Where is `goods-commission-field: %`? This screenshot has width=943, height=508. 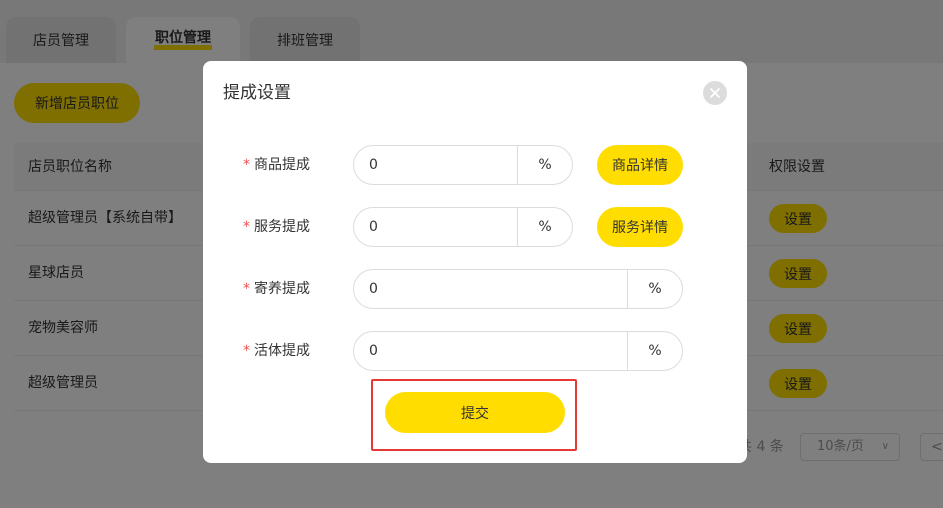
goods-commission-field: % is located at coordinates (463, 165).